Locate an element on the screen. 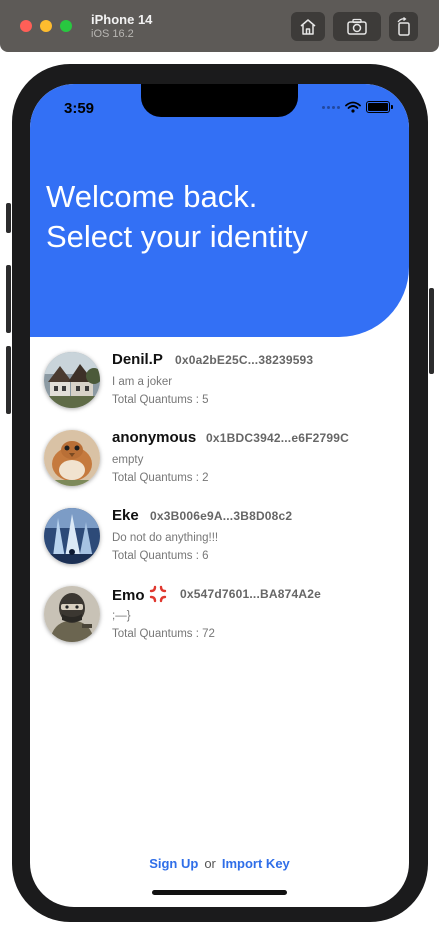 The height and width of the screenshot is (925, 439). import-key-link: Import Key is located at coordinates (256, 863).